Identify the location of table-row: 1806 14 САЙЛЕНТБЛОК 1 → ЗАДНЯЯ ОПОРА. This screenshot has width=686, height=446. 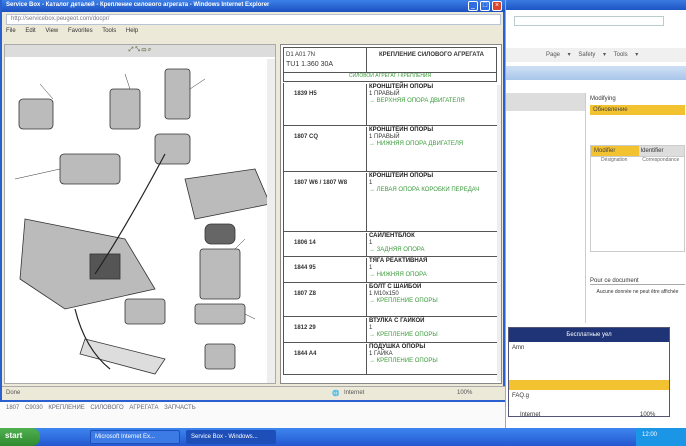
(390, 244).